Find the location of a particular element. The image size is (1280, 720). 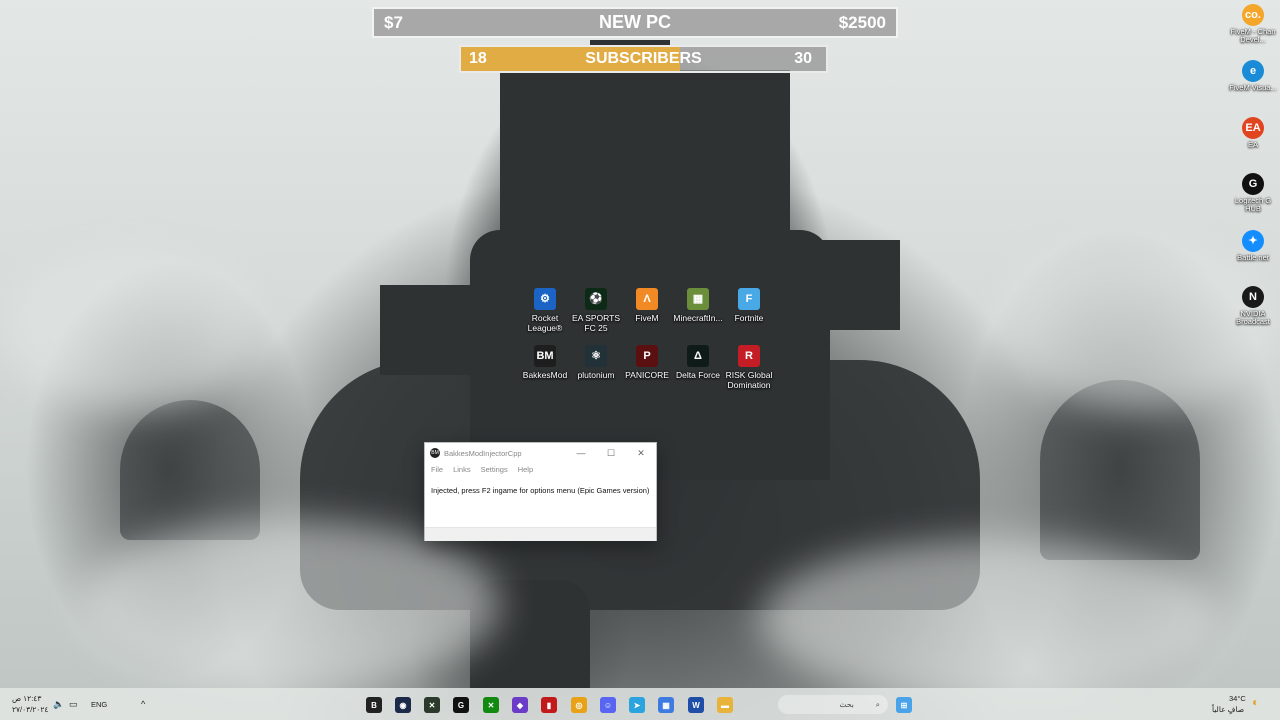

subscriber-goal-bar: SUBSCRIBERS 18 30 is located at coordinates (643, 59).